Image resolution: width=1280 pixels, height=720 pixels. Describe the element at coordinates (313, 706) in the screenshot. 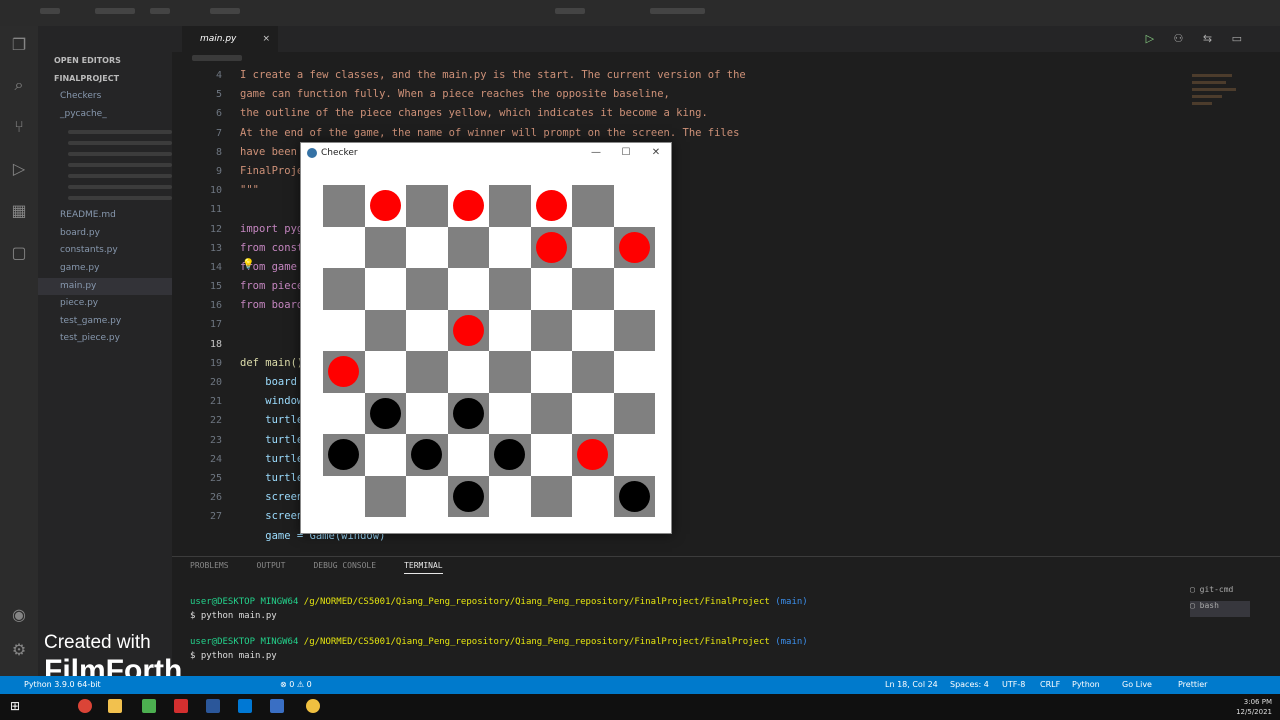

I see `python-icon` at that location.